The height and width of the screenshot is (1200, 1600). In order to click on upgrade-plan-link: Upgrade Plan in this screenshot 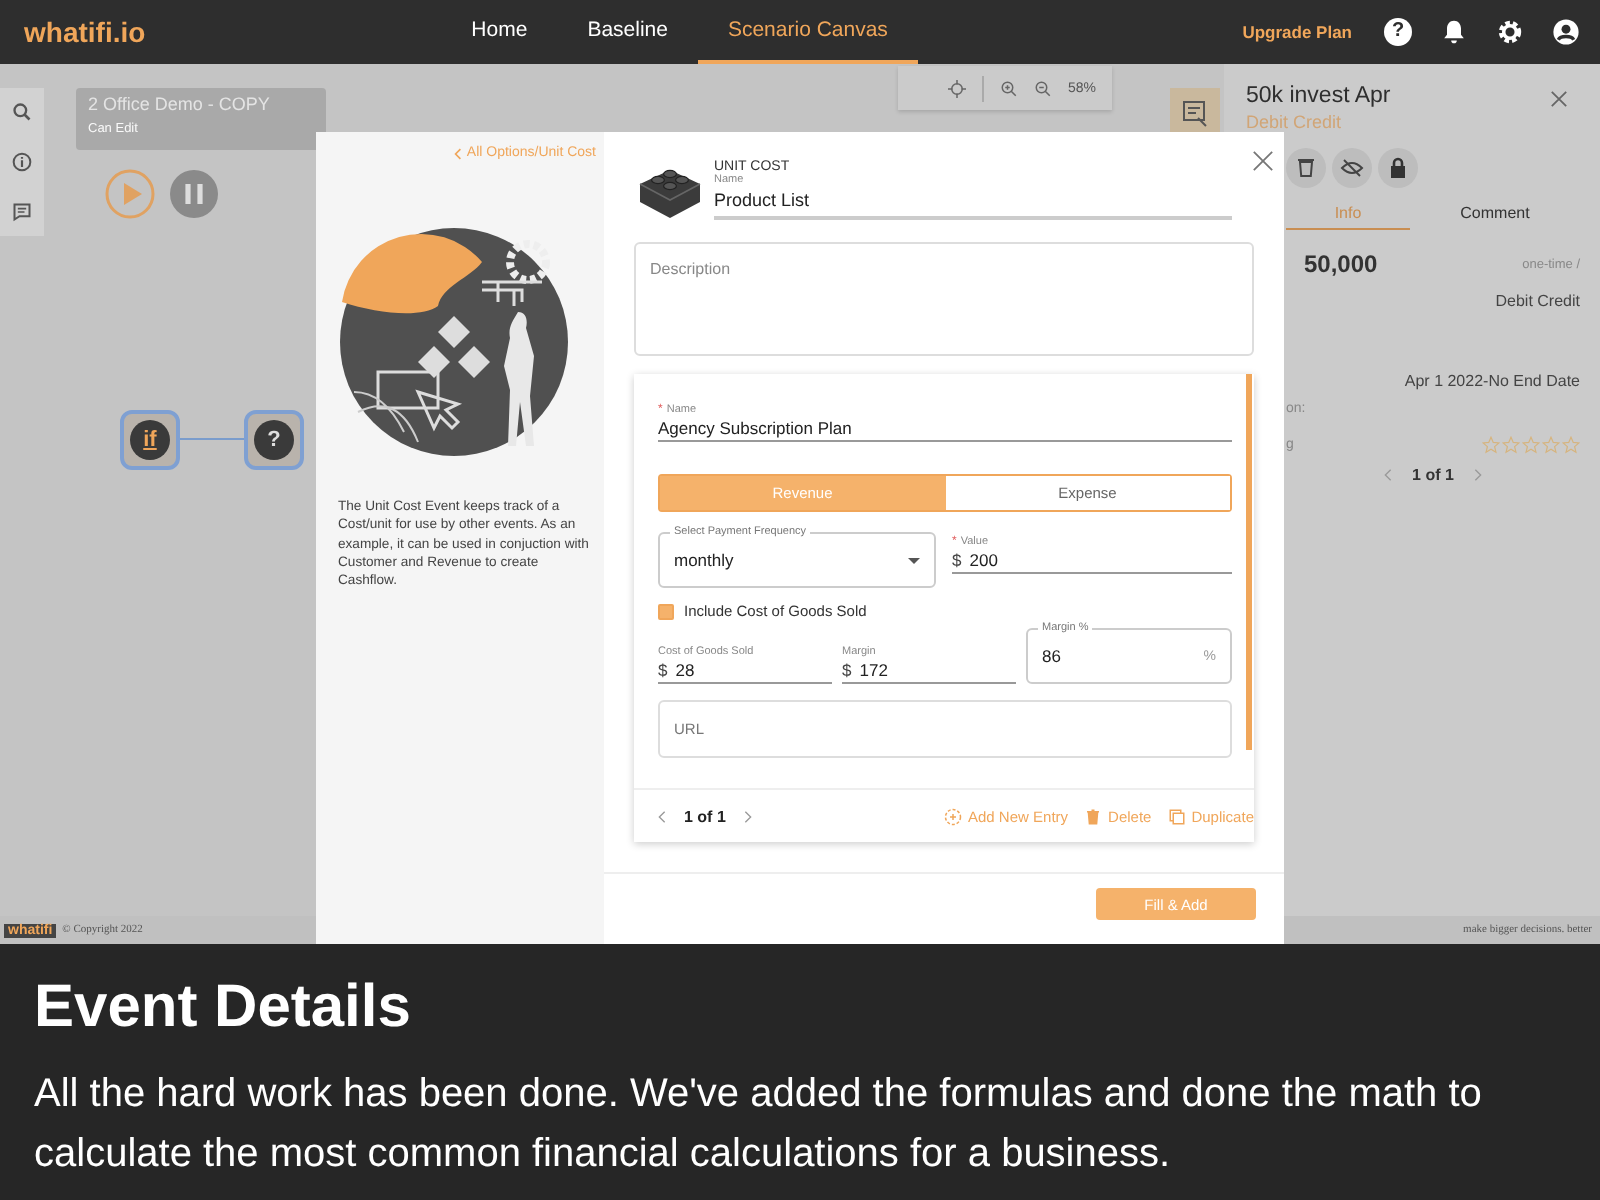, I will do `click(1297, 32)`.